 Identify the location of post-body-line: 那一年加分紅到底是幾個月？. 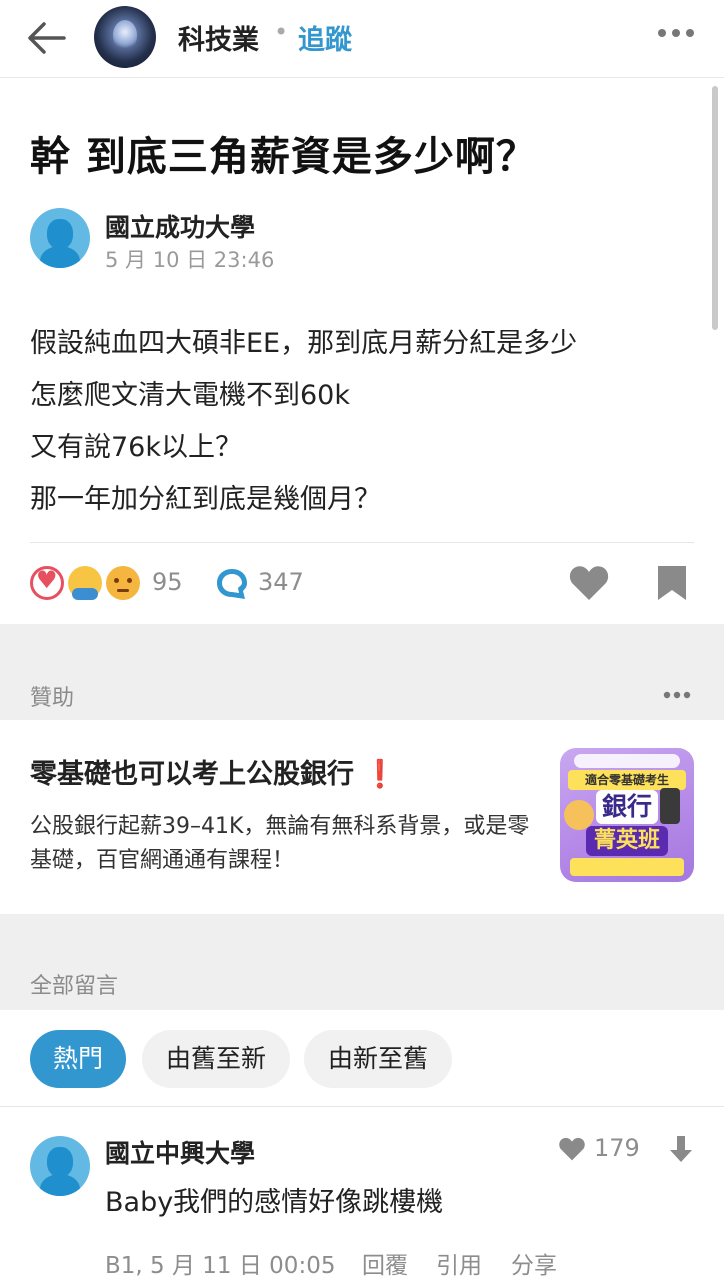
(205, 499).